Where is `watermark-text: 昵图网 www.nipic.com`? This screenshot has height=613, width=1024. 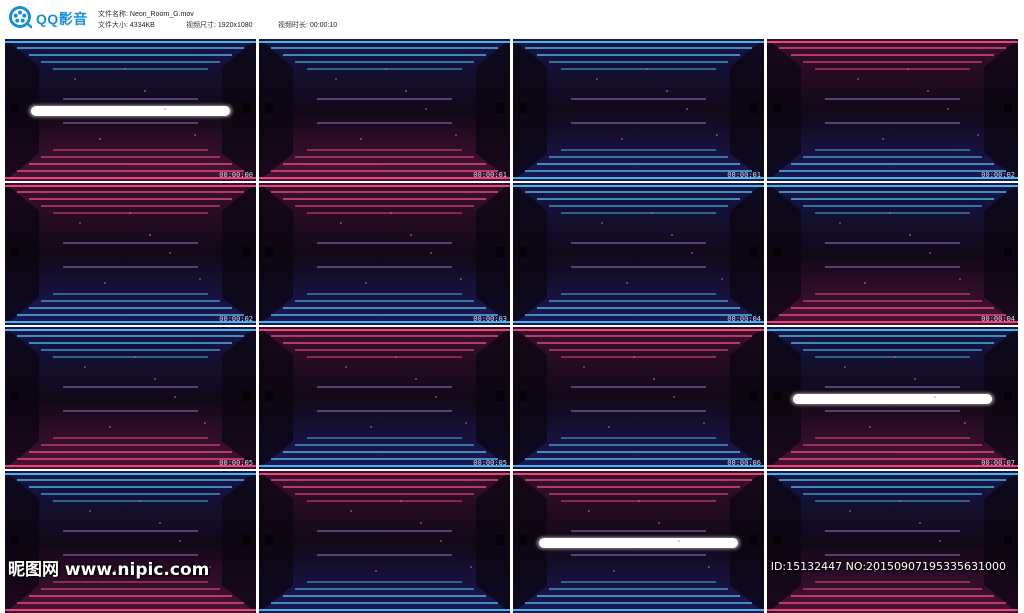 watermark-text: 昵图网 www.nipic.com is located at coordinates (109, 570).